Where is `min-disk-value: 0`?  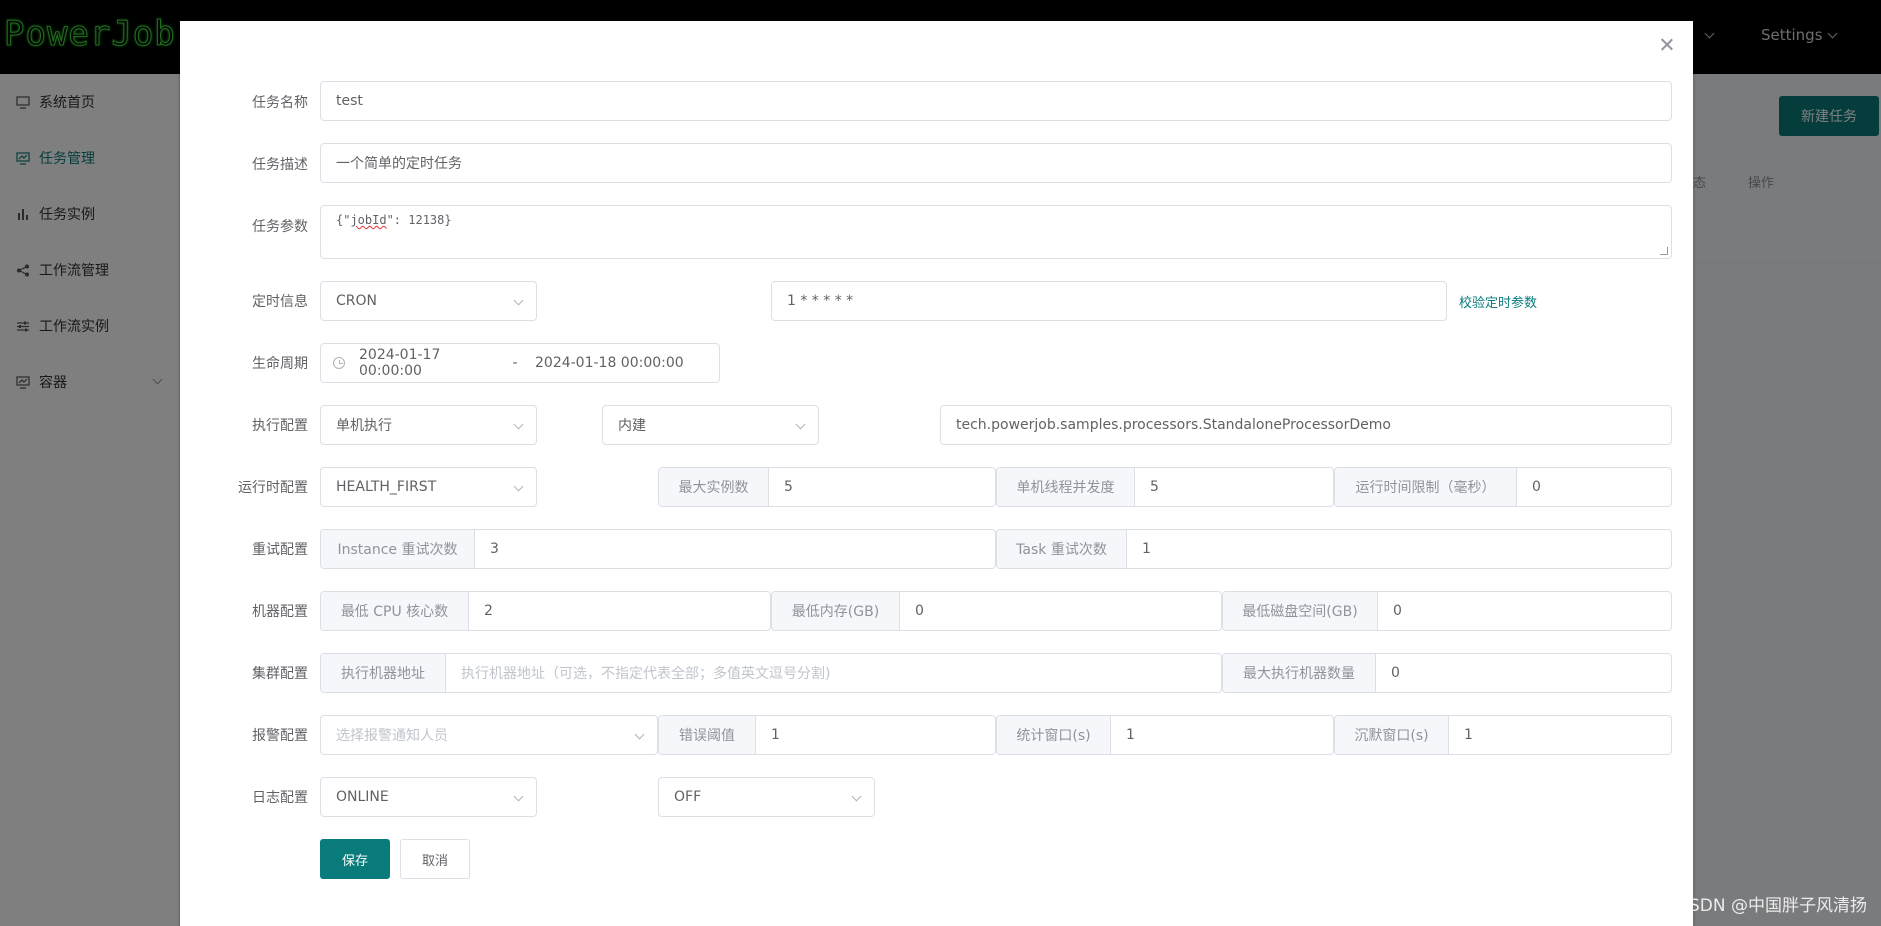 min-disk-value: 0 is located at coordinates (1524, 611).